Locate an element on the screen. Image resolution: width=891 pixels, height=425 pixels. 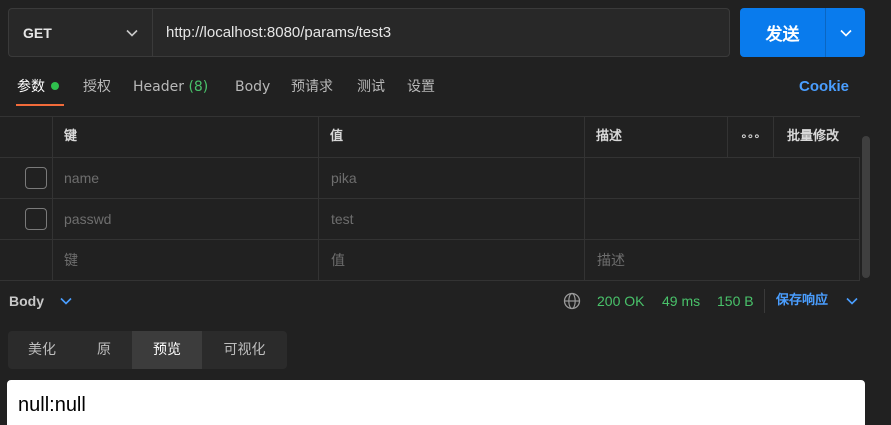
active-tab-indicator is located at coordinates (40, 105).